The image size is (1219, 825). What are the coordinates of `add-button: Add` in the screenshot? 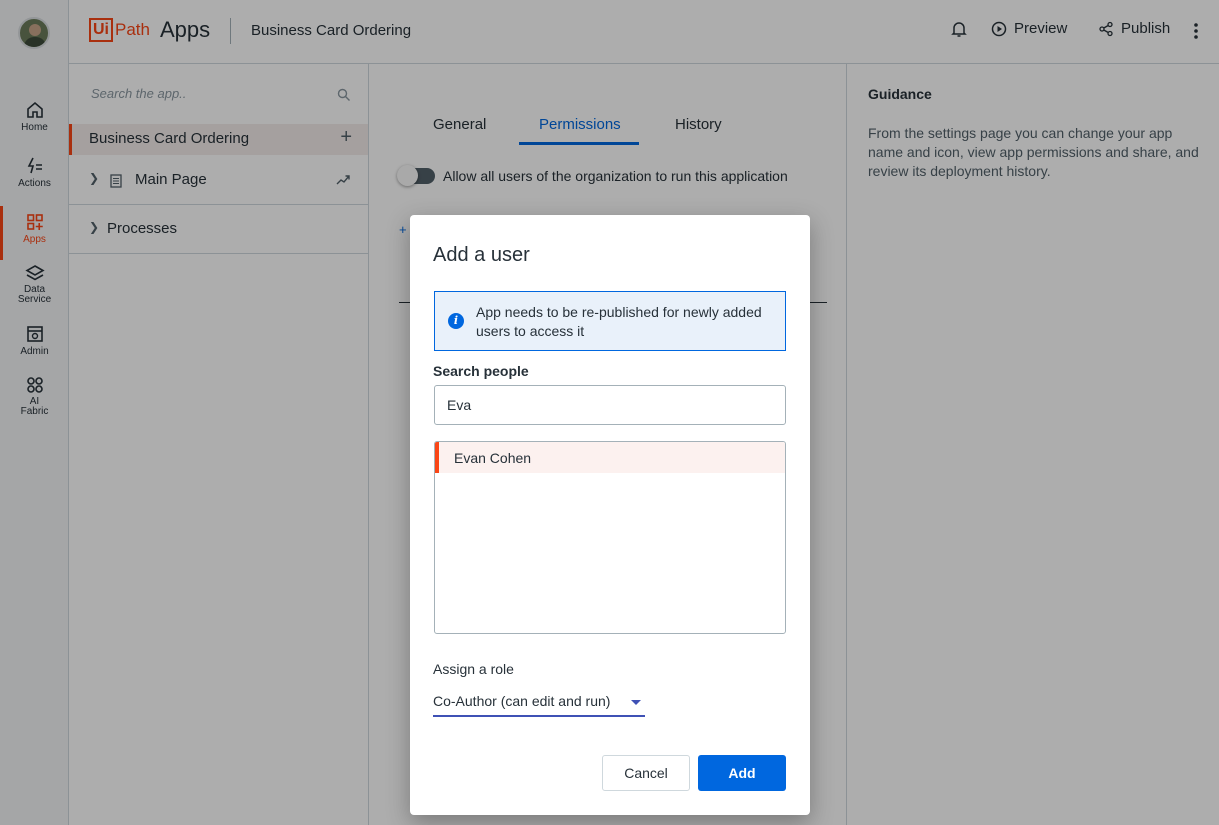 It's located at (742, 773).